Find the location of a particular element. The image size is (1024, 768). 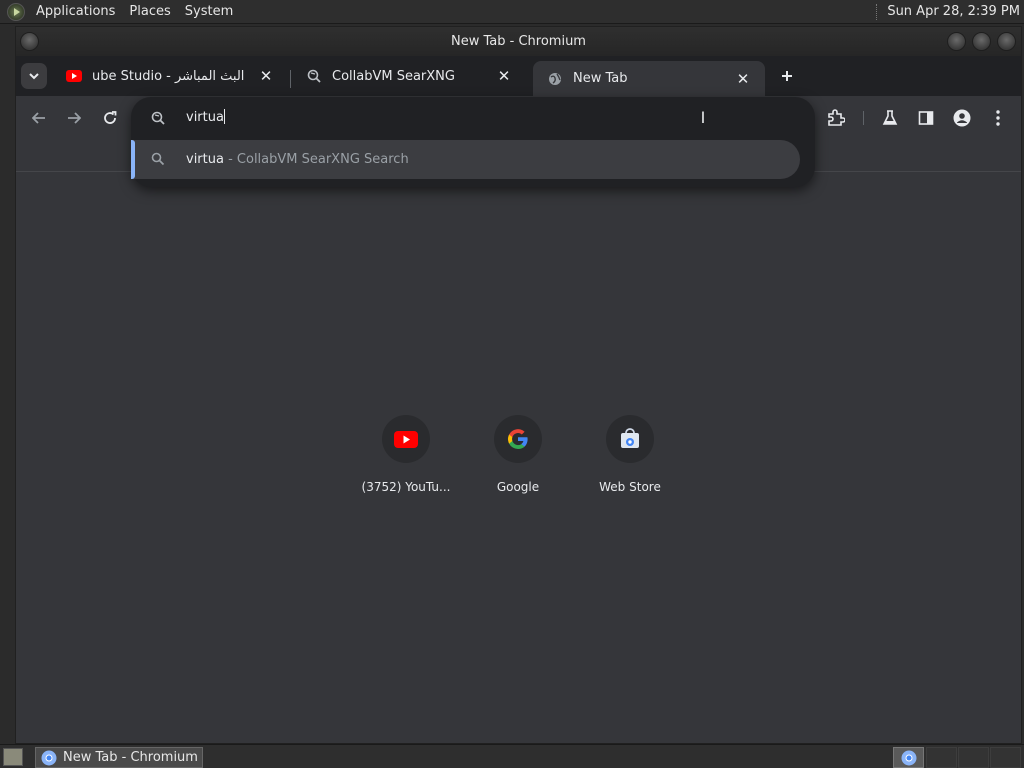

kebab-menu-icon is located at coordinates (998, 118).